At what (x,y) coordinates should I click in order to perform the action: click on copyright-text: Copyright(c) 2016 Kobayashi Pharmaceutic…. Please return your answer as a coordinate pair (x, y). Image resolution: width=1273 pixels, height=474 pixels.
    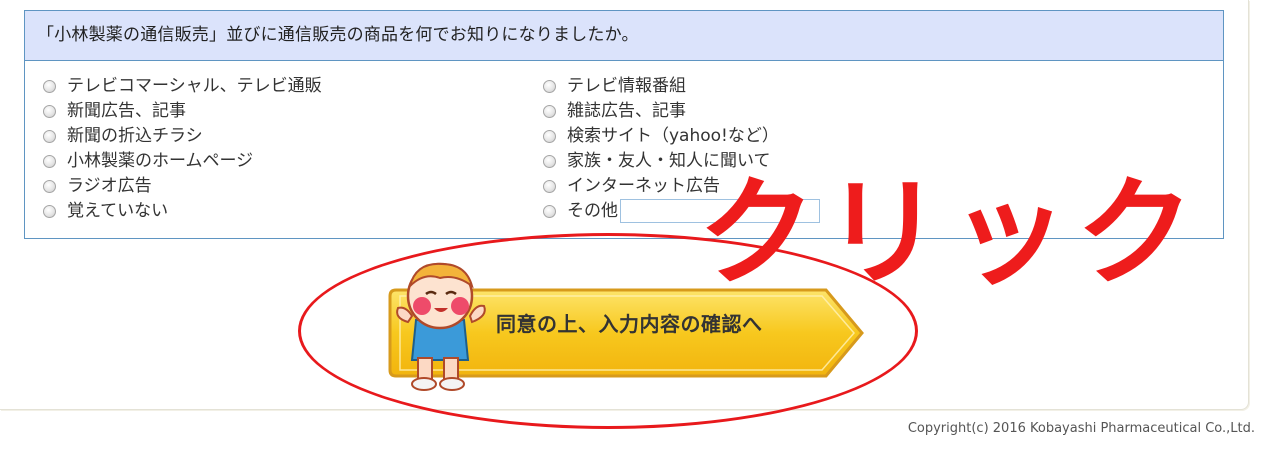
    Looking at the image, I should click on (1081, 428).